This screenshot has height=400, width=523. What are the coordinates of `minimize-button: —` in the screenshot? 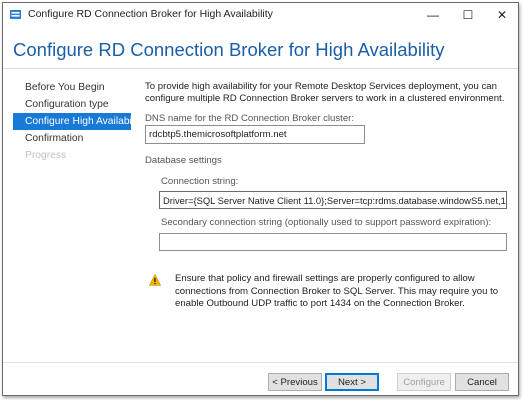 It's located at (433, 15).